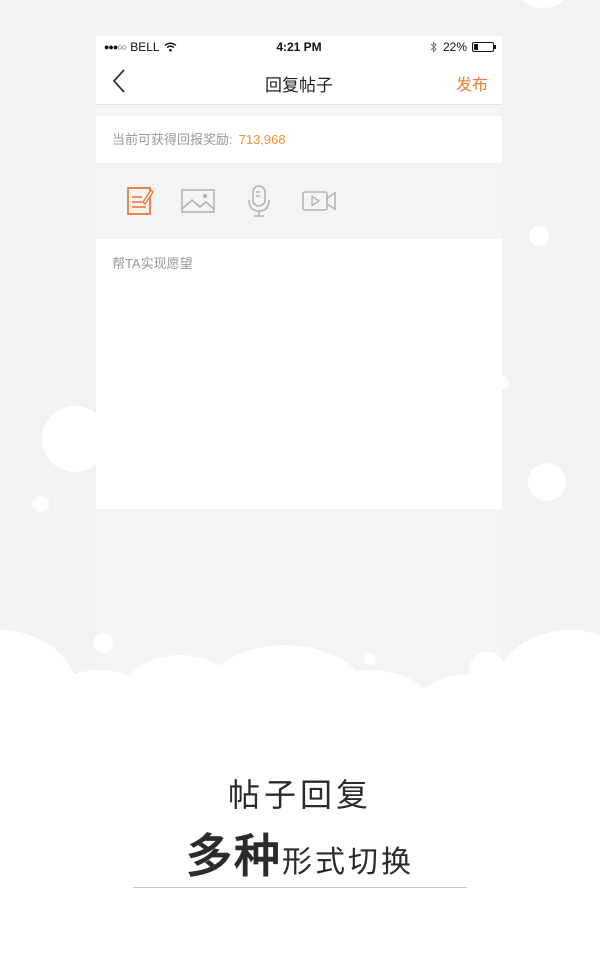  I want to click on caption-line-1: 帖子回复, so click(299, 795).